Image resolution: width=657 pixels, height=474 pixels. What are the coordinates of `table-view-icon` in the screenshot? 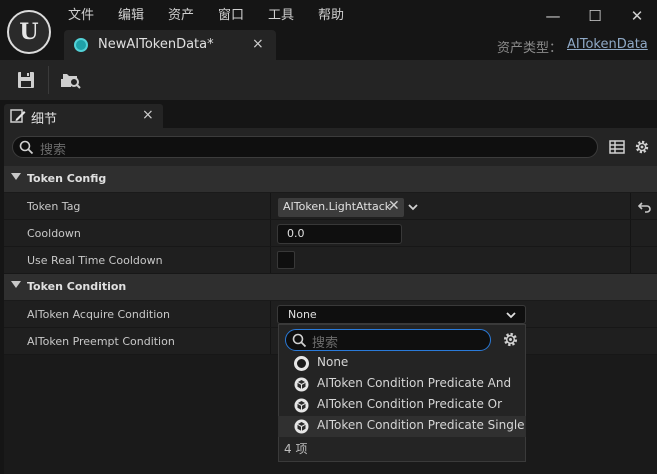 It's located at (617, 147).